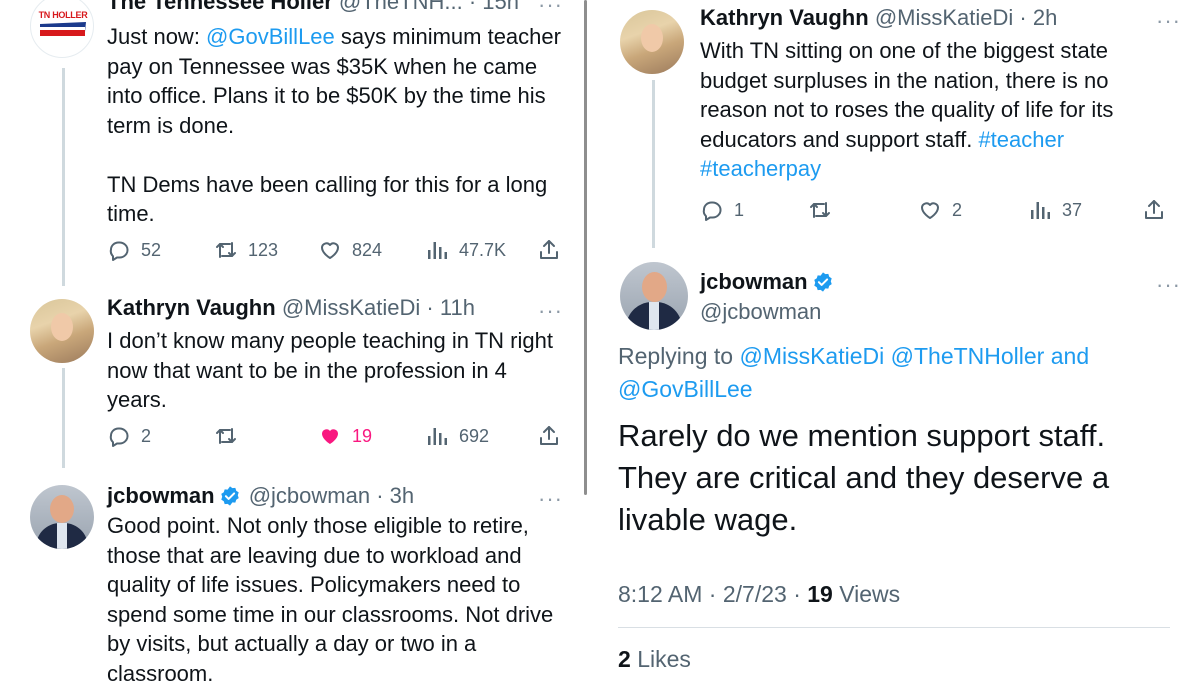 The image size is (1200, 688). I want to click on reply-icon, so click(712, 211).